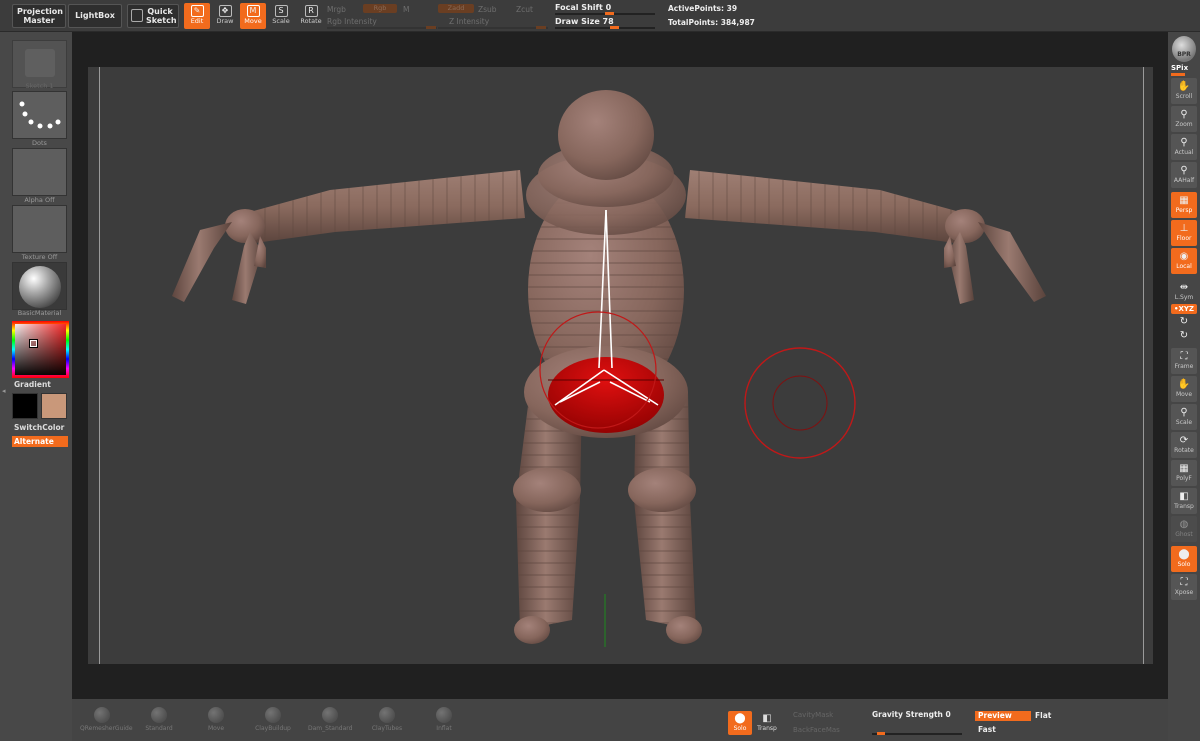 The image size is (1200, 741). I want to click on alpha-thumb, so click(39, 172).